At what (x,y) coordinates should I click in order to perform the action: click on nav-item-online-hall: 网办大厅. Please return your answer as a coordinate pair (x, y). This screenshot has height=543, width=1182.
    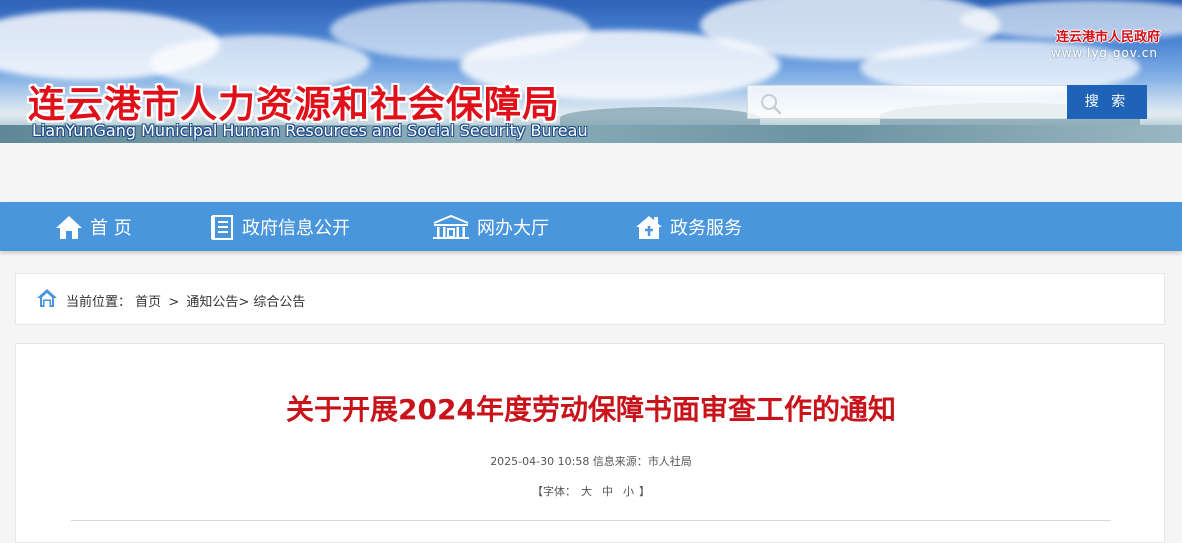
    Looking at the image, I should click on (490, 226).